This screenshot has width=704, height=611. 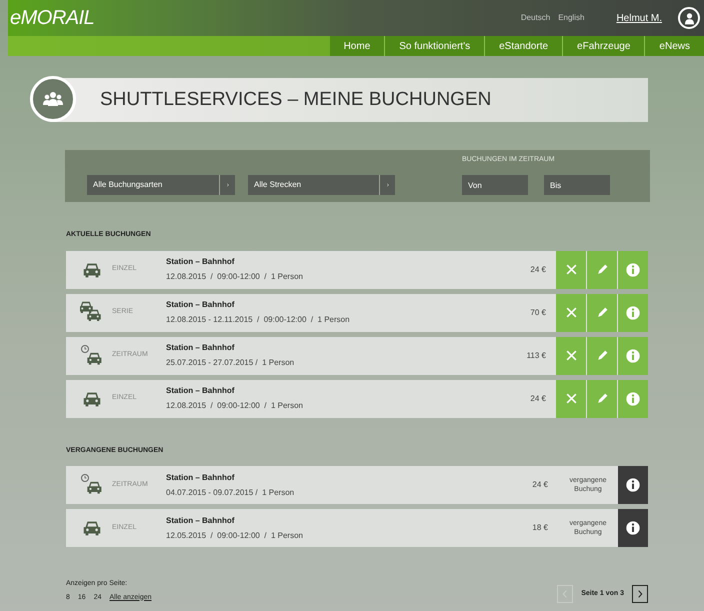 I want to click on dropdown: Alle Buchungsarten, so click(x=161, y=185).